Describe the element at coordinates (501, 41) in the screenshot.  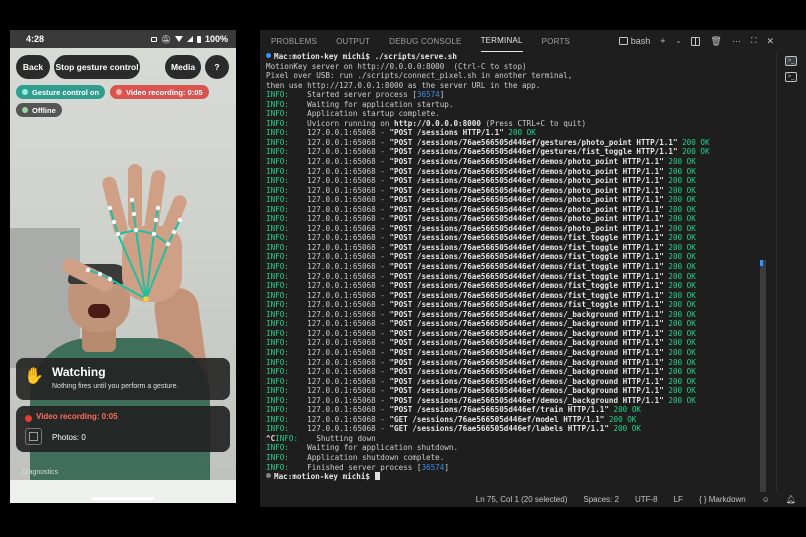
I see `tab-terminal: TERMINAL` at that location.